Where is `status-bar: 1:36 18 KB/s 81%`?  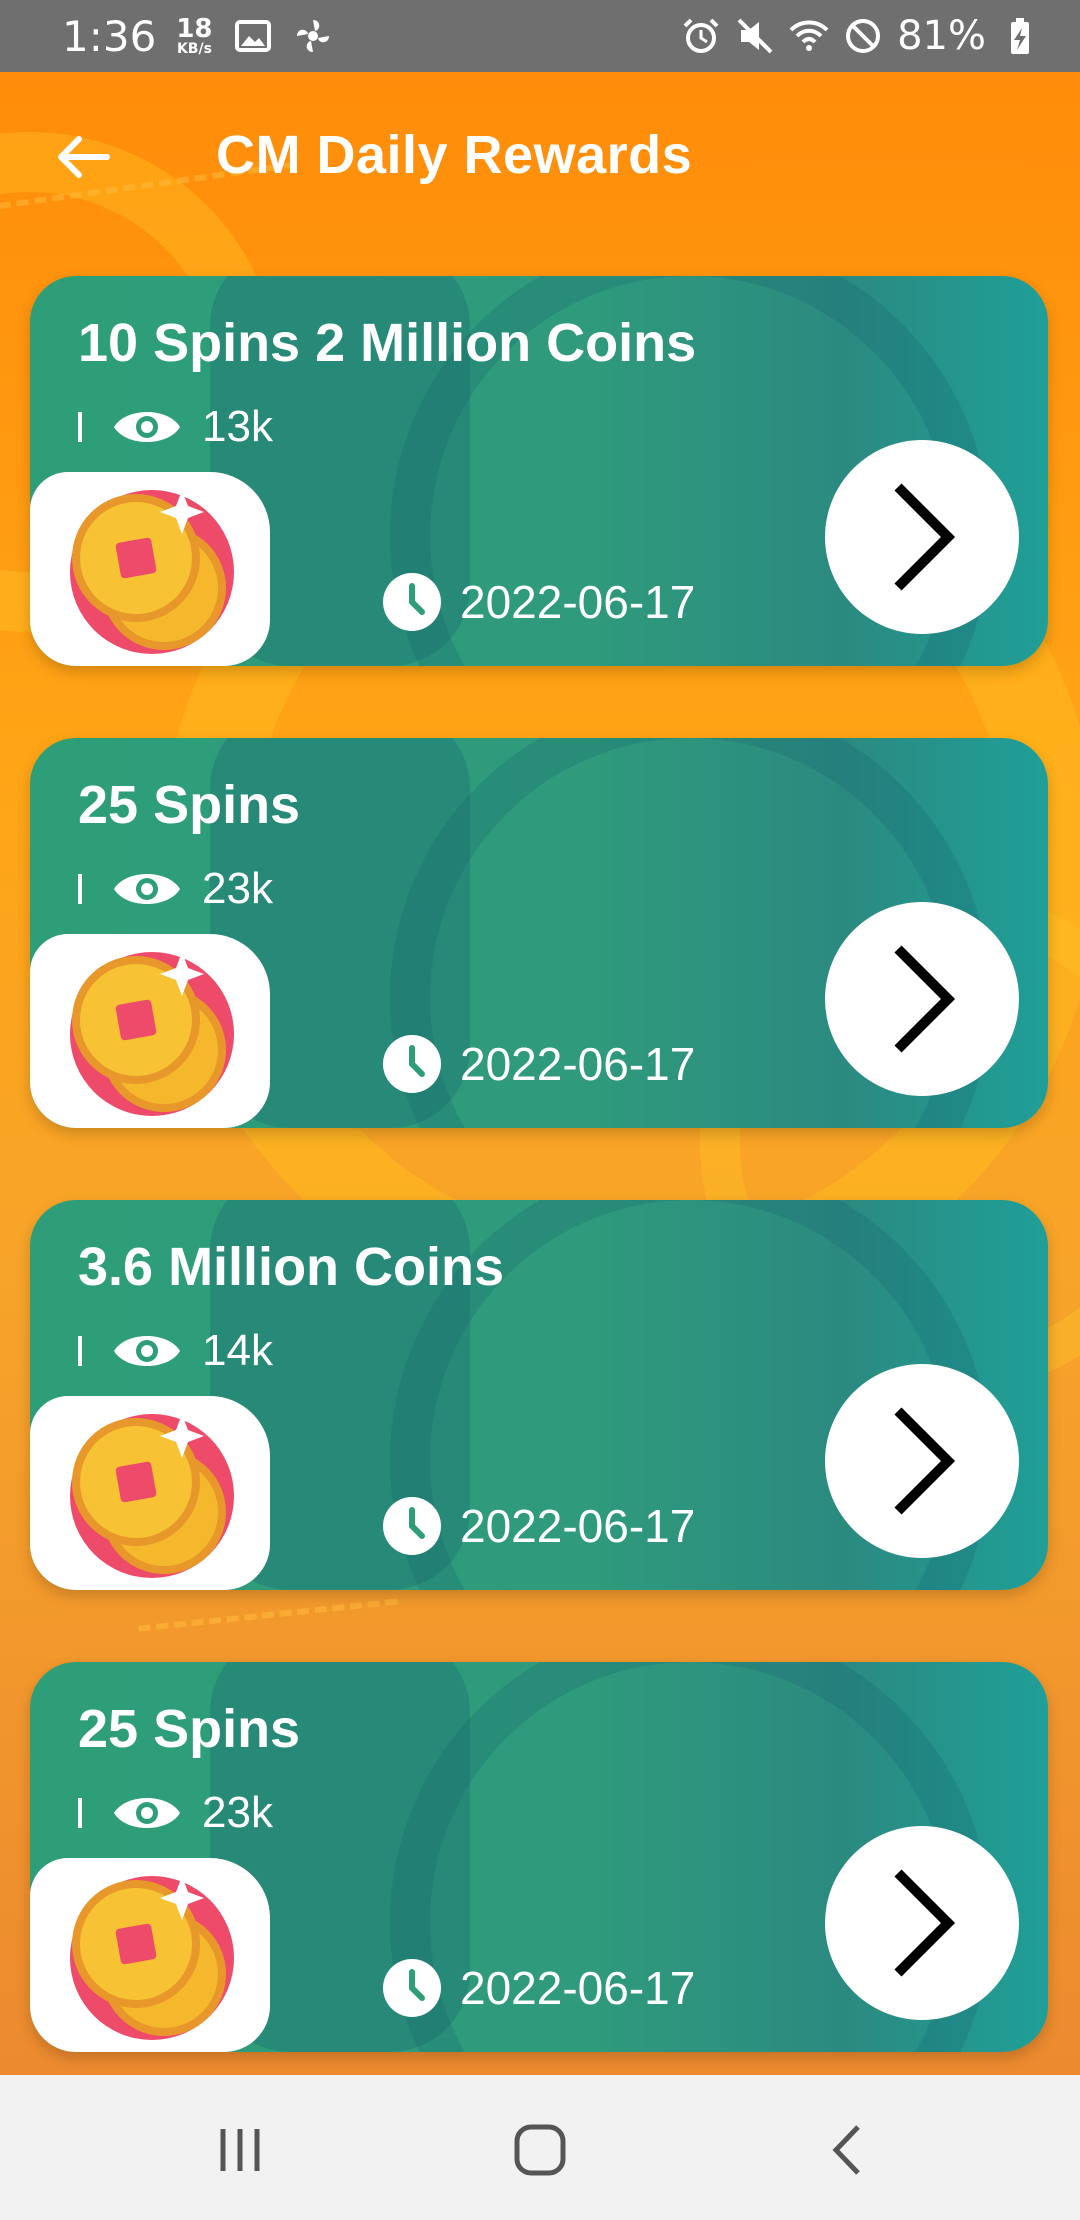
status-bar: 1:36 18 KB/s 81% is located at coordinates (540, 36).